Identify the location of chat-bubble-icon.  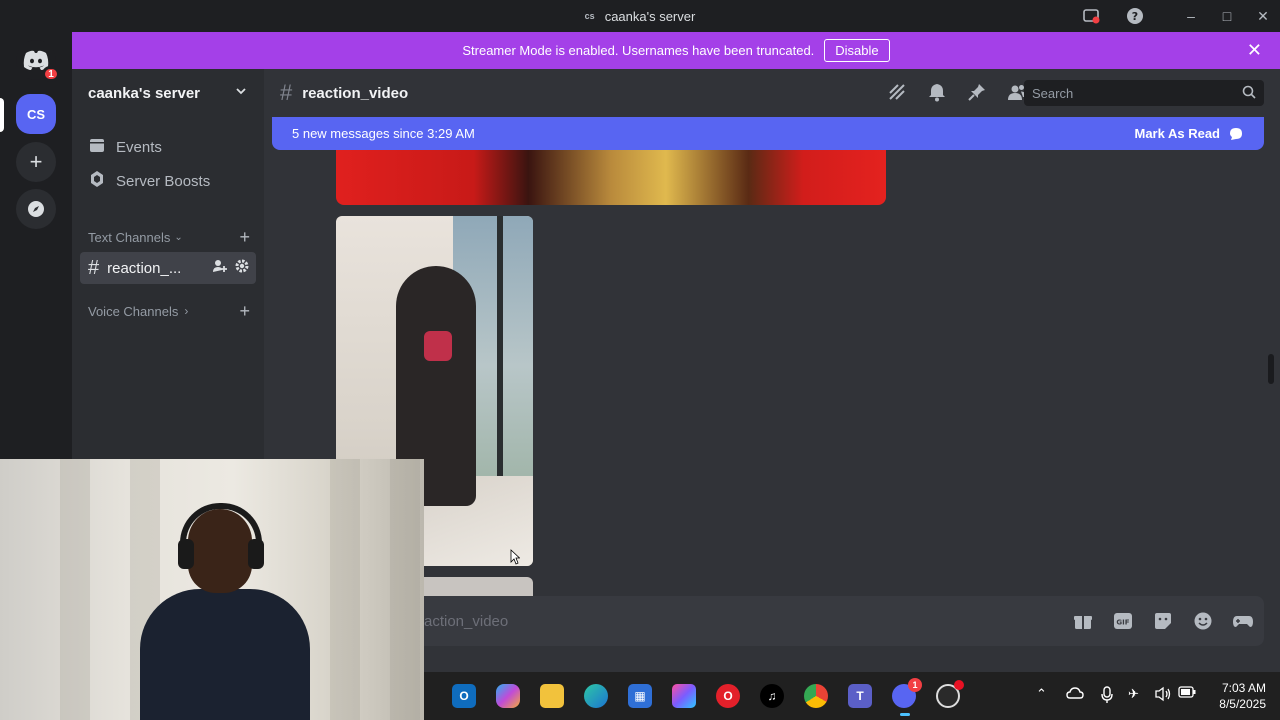
(1236, 133).